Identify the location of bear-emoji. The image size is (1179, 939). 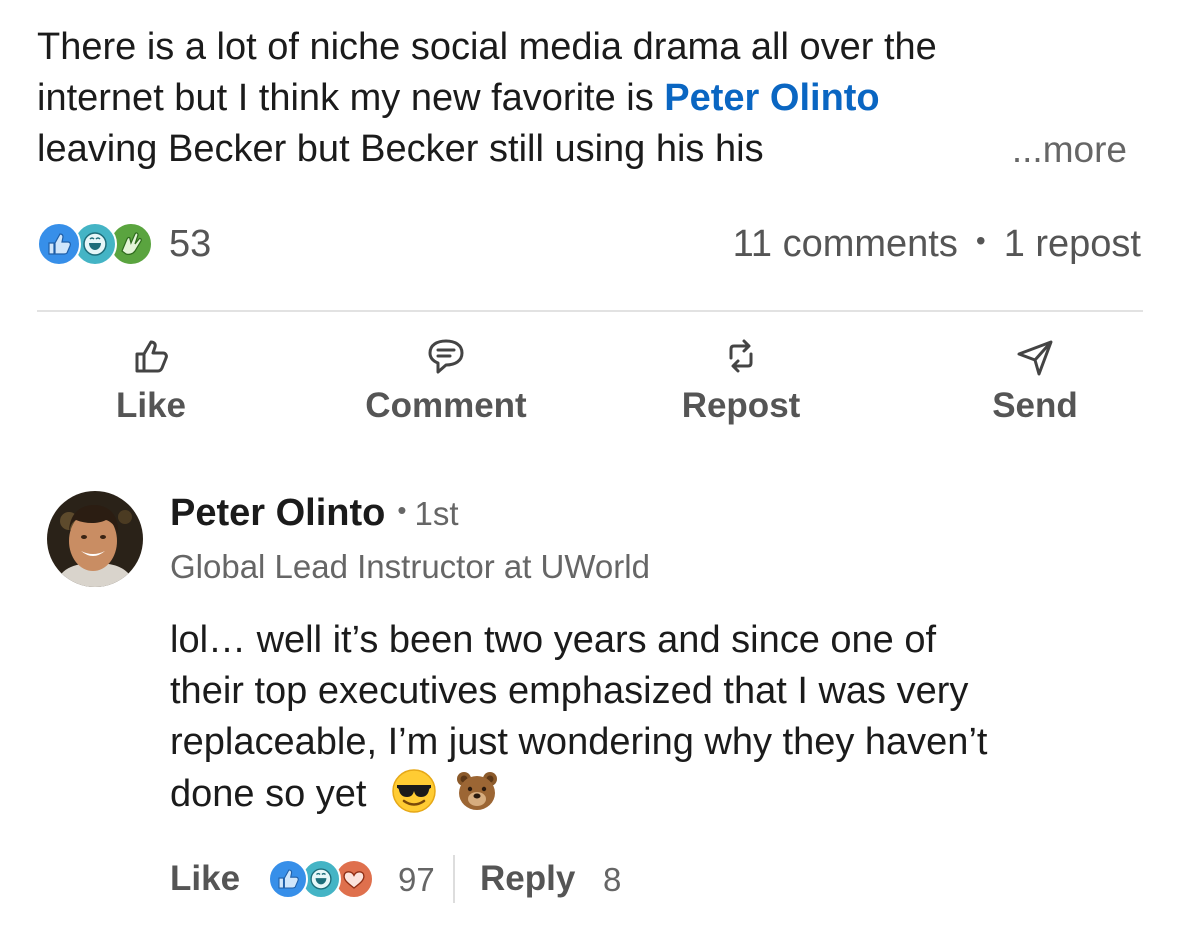
(476, 791).